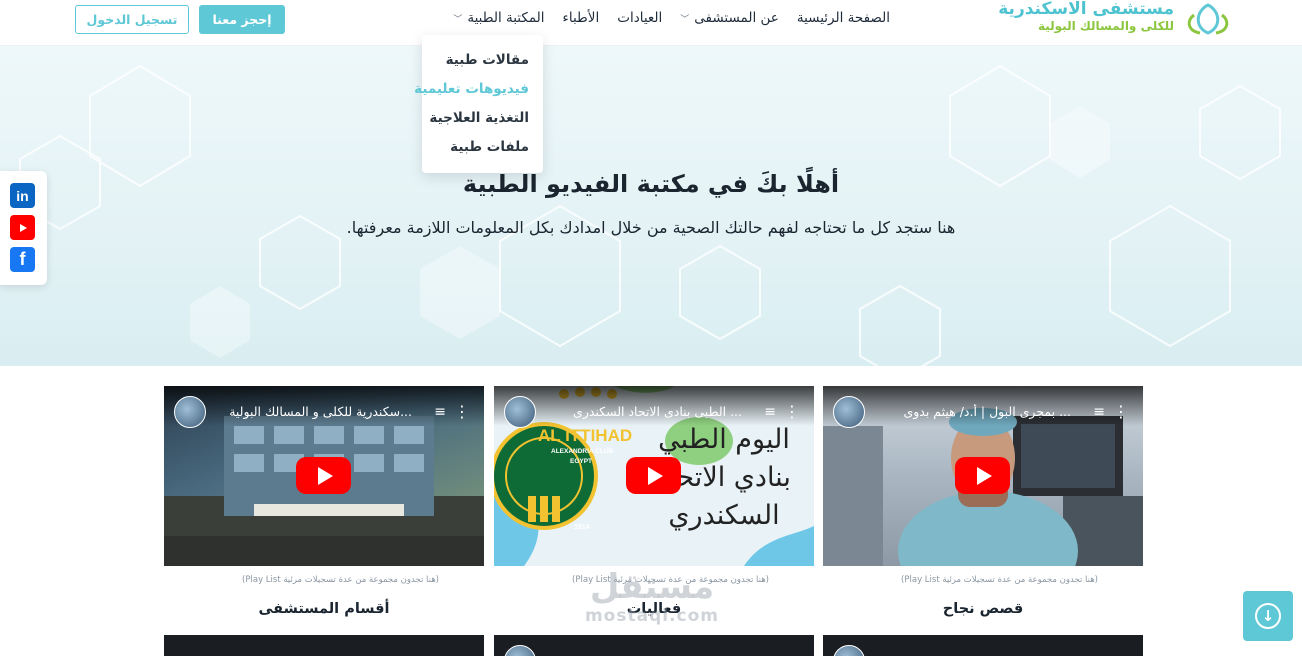 This screenshot has height=656, width=1302. I want to click on arrow-down-icon: ↓, so click(1268, 616).